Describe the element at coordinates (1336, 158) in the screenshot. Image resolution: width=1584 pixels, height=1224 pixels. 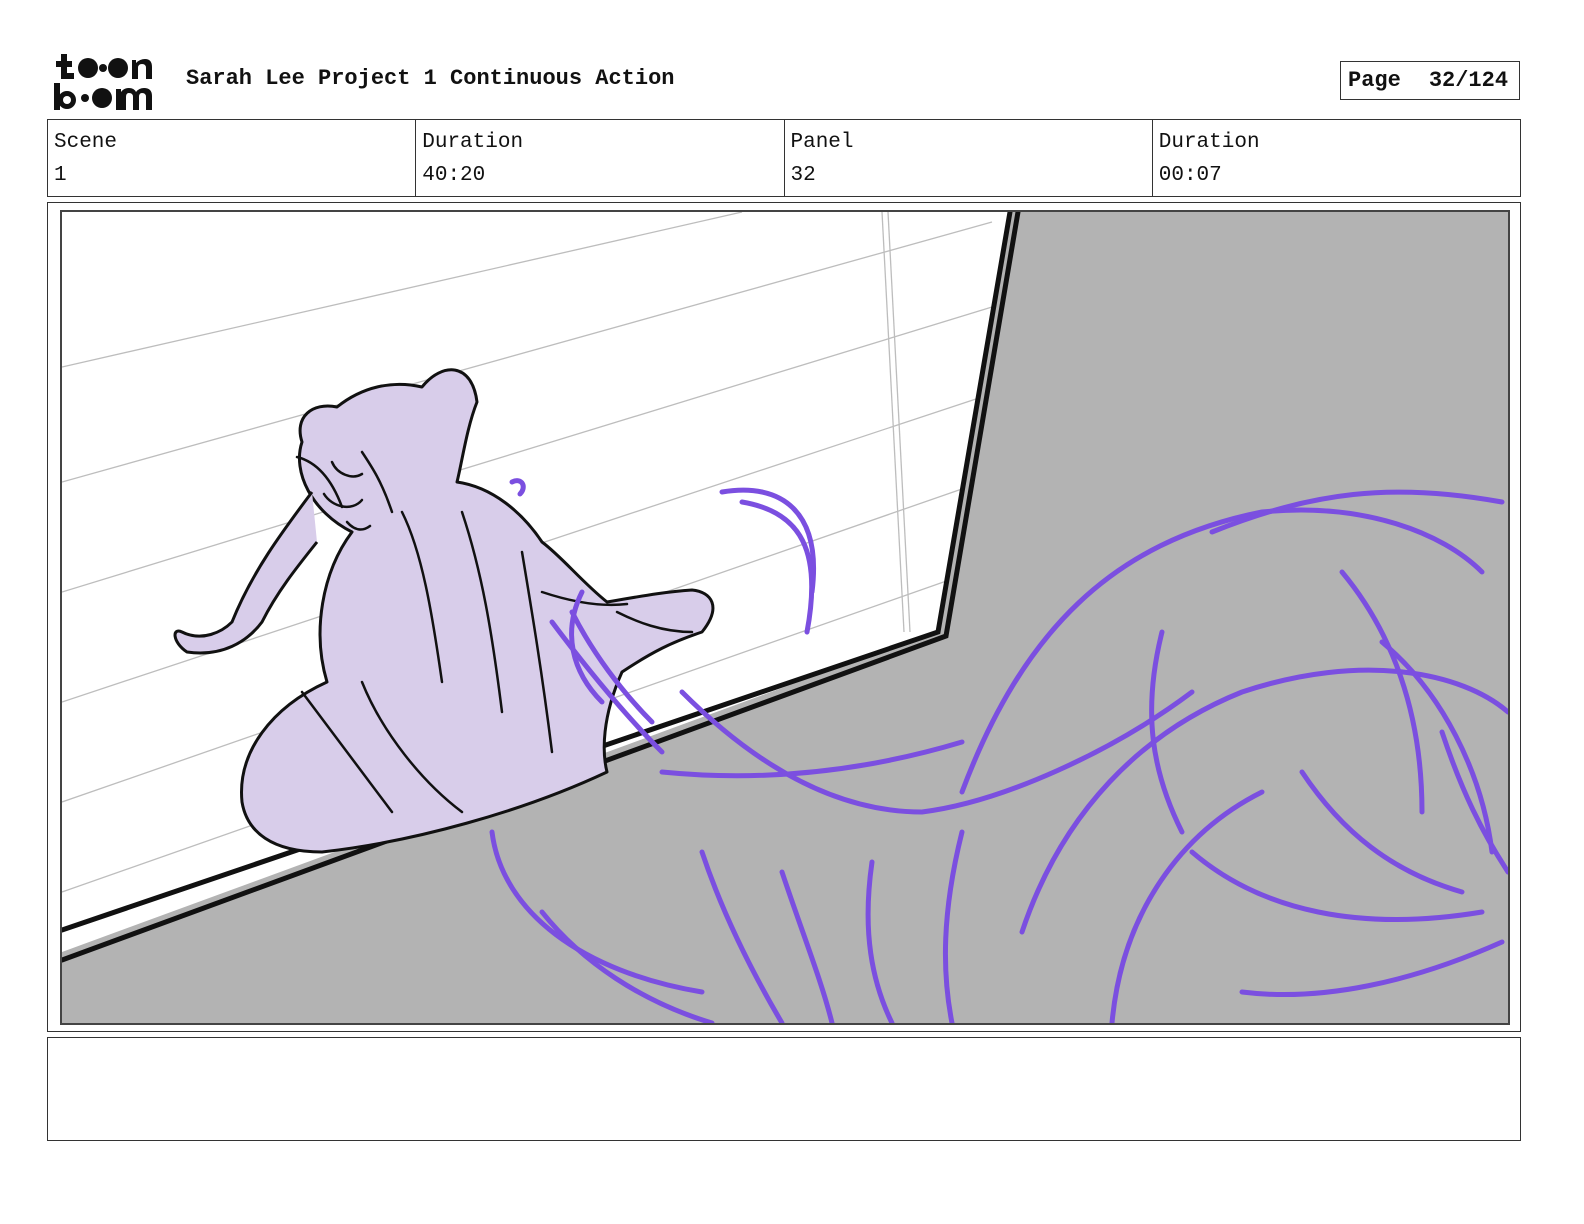
I see `panel-duration-cell: Duration 00:07` at that location.